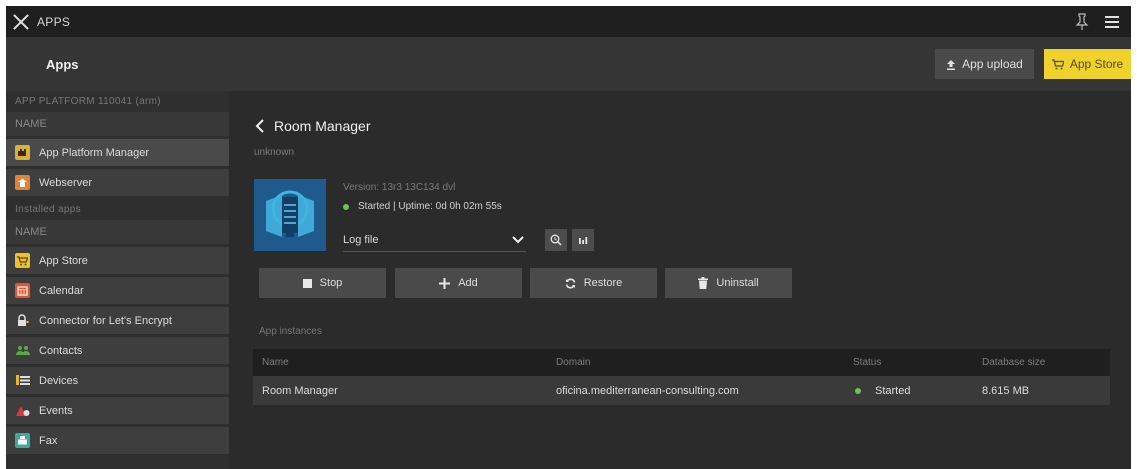  What do you see at coordinates (300, 390) in the screenshot?
I see `instance-name: Room Manager` at bounding box center [300, 390].